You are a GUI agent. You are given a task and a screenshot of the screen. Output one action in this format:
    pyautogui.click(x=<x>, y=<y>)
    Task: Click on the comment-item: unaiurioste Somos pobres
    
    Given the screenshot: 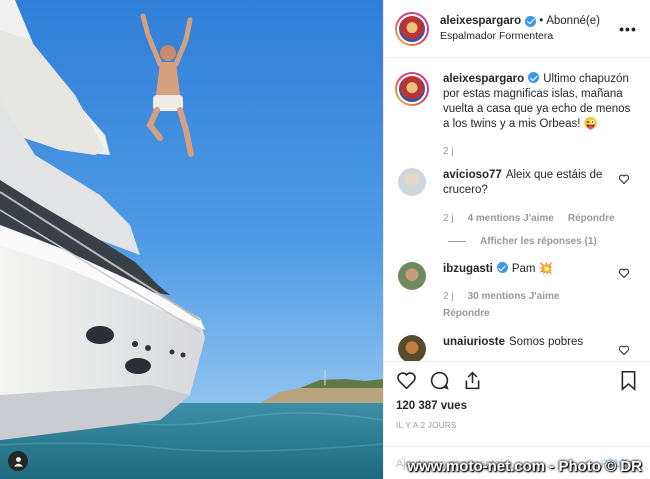 What is the action you would take?
    pyautogui.click(x=516, y=348)
    